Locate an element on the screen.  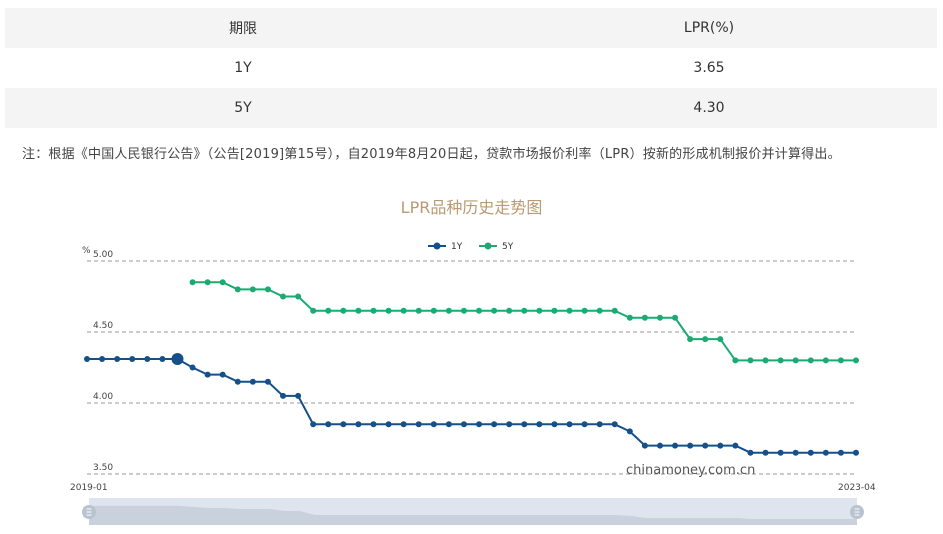
legend-item-1y: 1Y is located at coordinates (445, 247).